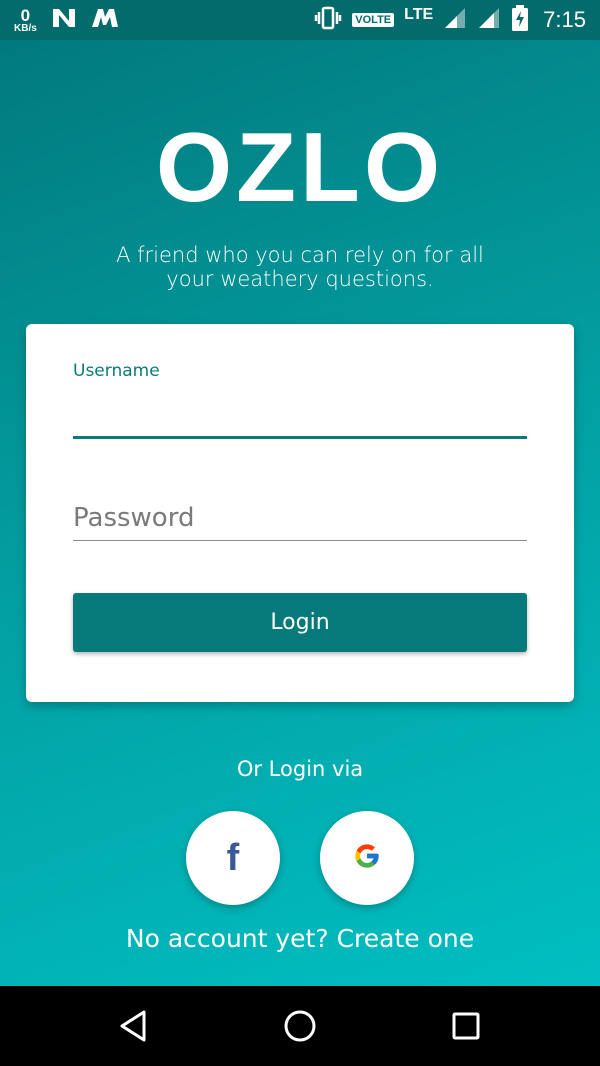 This screenshot has width=600, height=1066. I want to click on login-button: Login, so click(300, 622).